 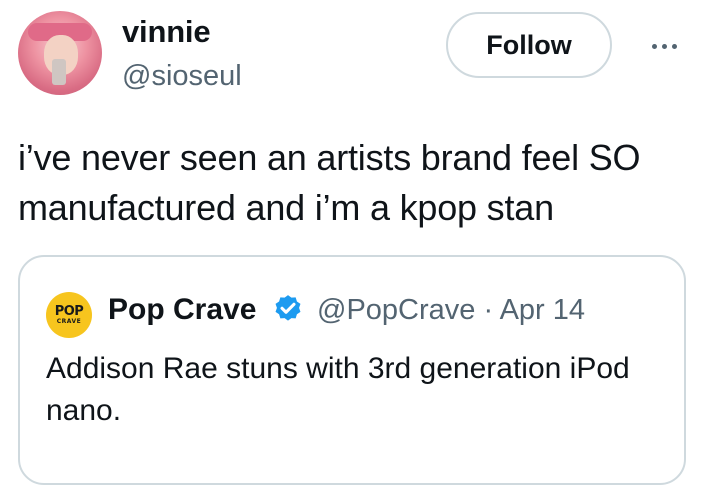 I want to click on author-avatar, so click(x=60, y=53).